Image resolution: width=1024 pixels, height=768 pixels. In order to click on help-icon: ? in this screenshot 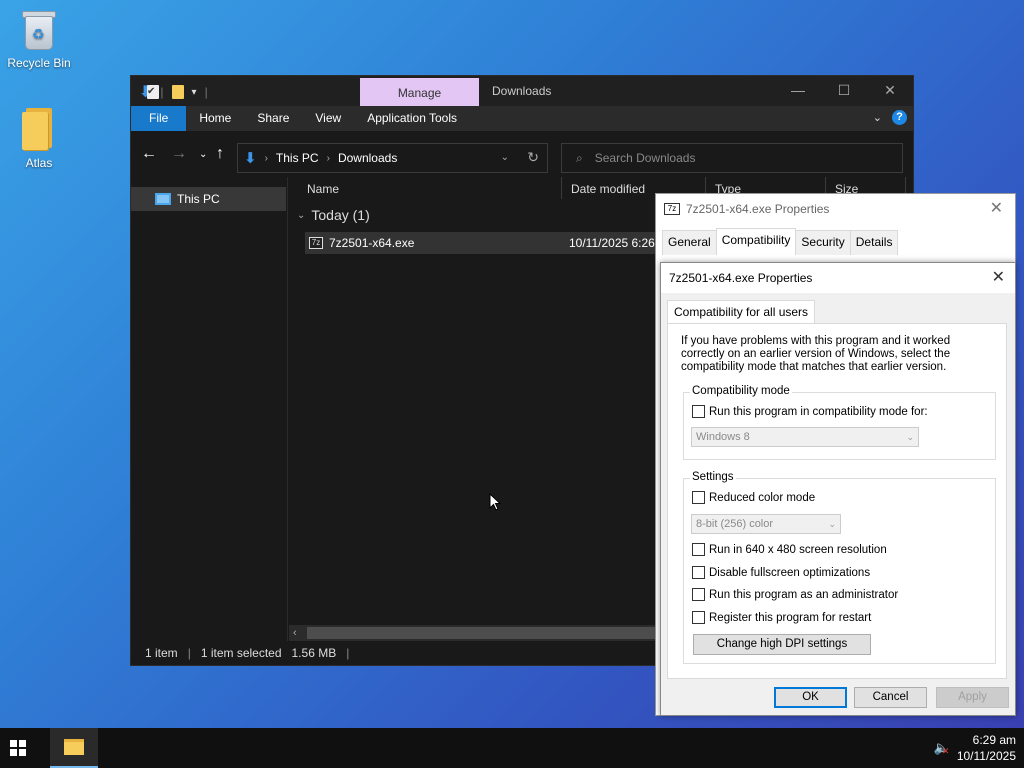, I will do `click(899, 117)`.